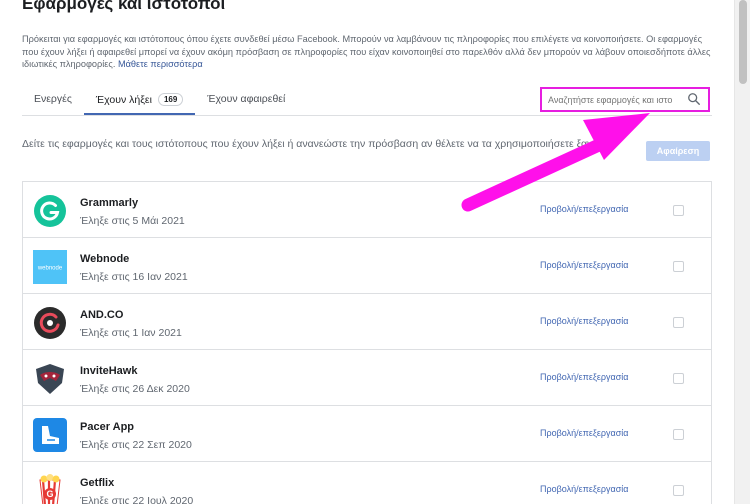 This screenshot has height=504, width=750. Describe the element at coordinates (694, 99) in the screenshot. I see `search-icon` at that location.